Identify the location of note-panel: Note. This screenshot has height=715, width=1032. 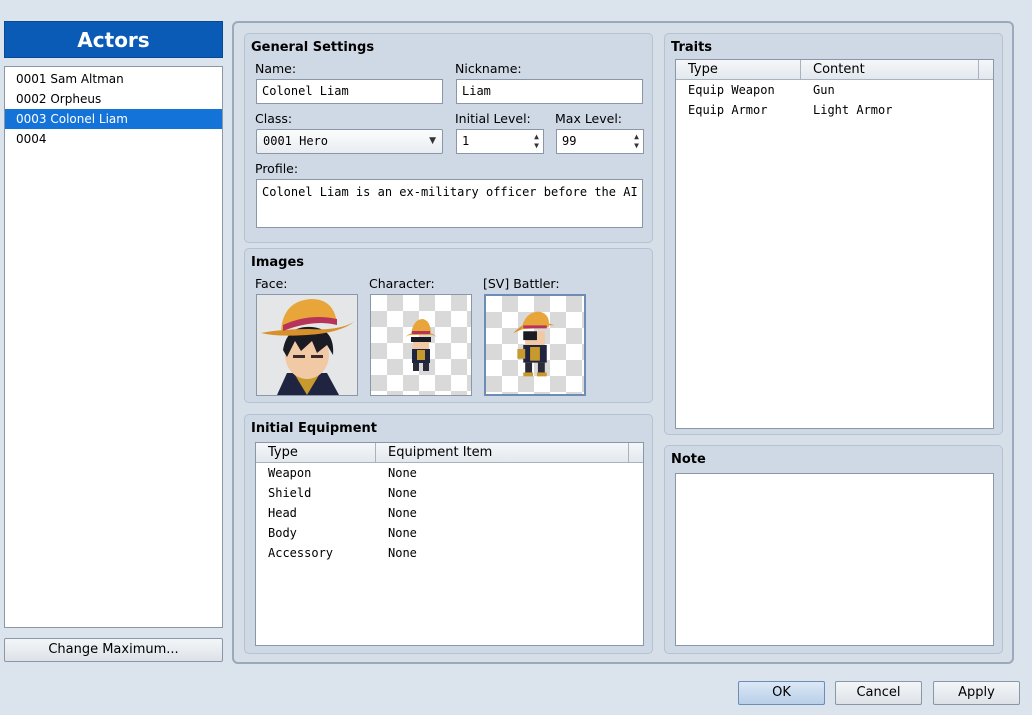
(833, 549).